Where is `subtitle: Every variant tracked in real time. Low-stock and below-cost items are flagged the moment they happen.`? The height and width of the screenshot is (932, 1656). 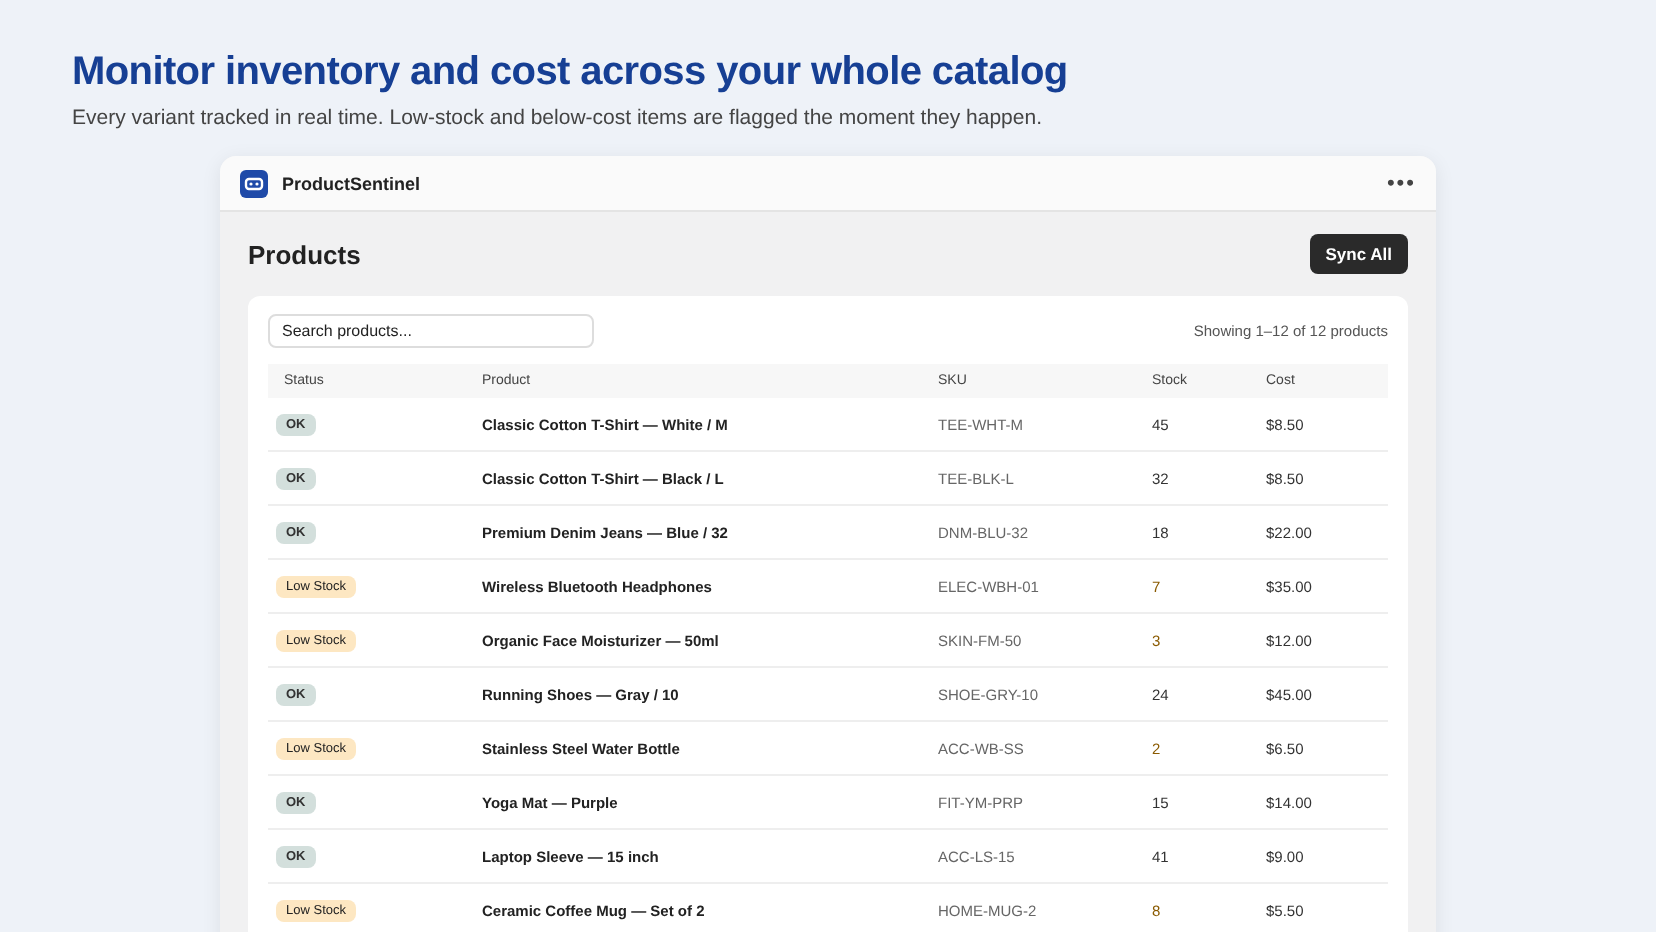
subtitle: Every variant tracked in real time. Low-stock and below-cost items are flagged the moment they happen. is located at coordinates (558, 118).